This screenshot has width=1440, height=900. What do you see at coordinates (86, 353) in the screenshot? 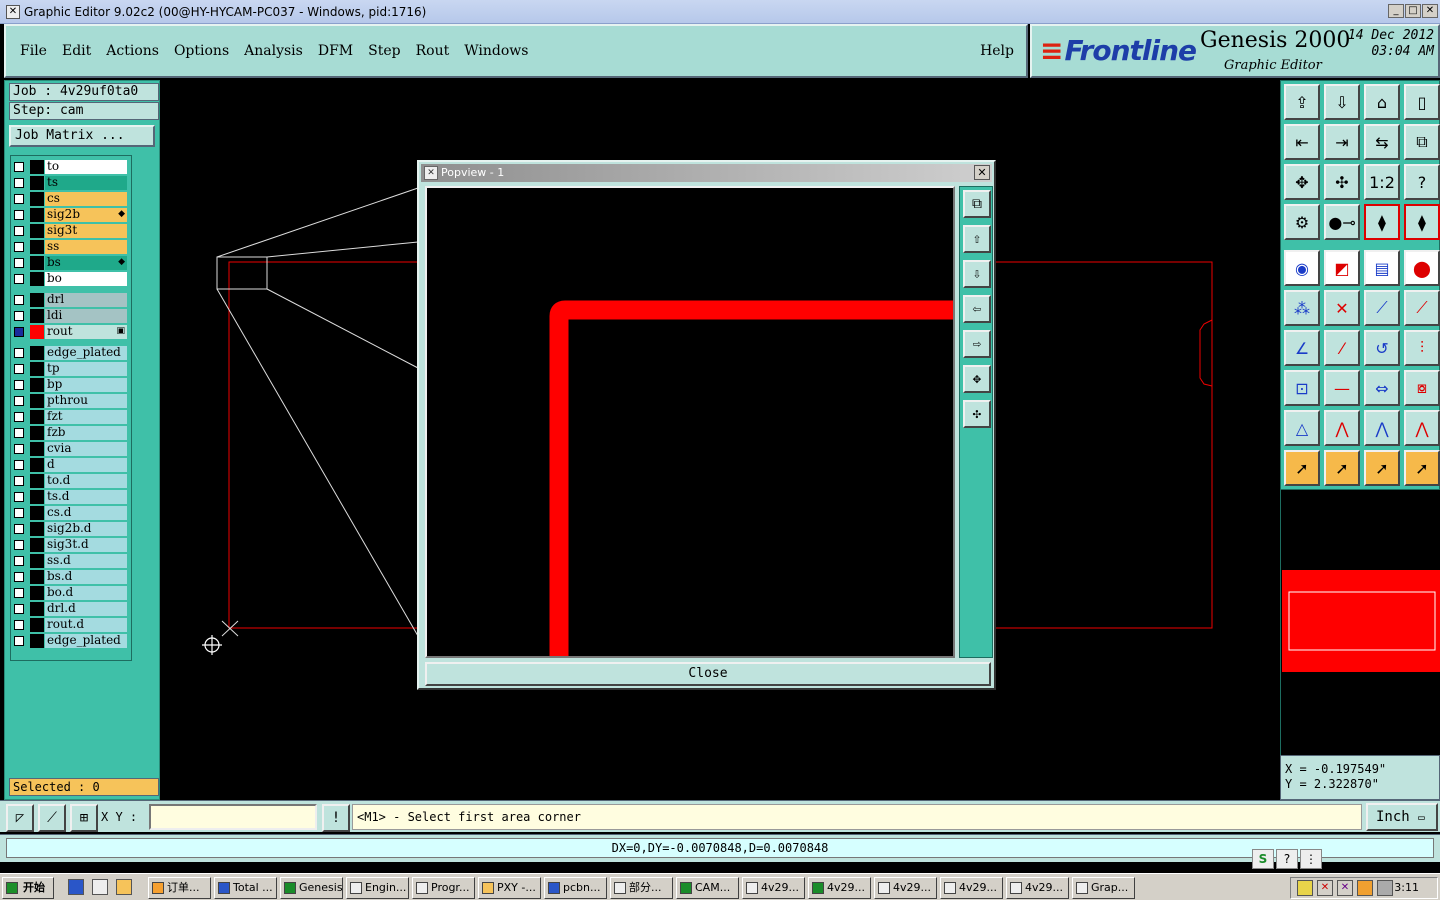
I see `layer-name: edge_plated` at bounding box center [86, 353].